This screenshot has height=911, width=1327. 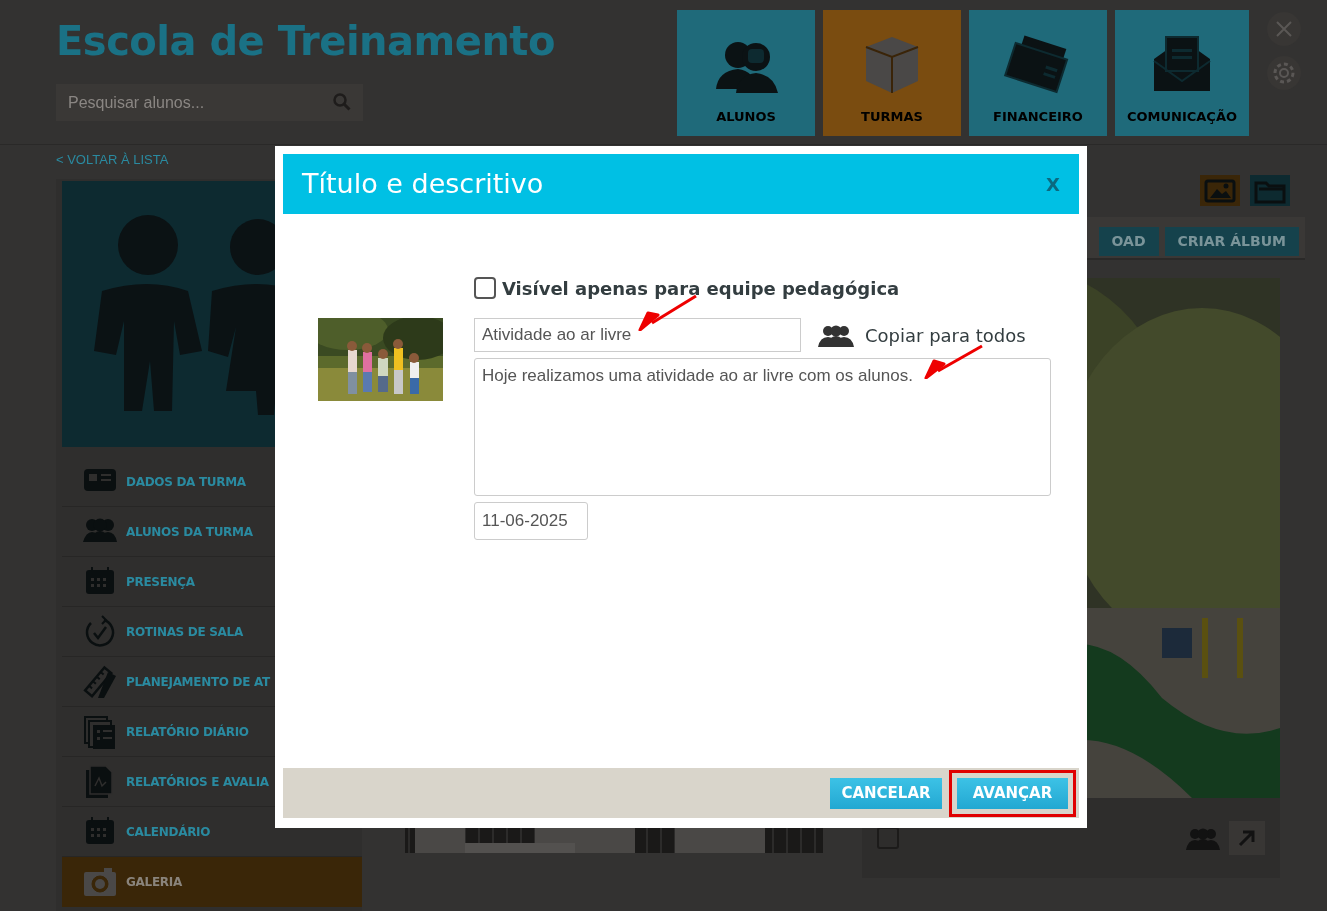 I want to click on module-tile: TURMAS, so click(x=892, y=73).